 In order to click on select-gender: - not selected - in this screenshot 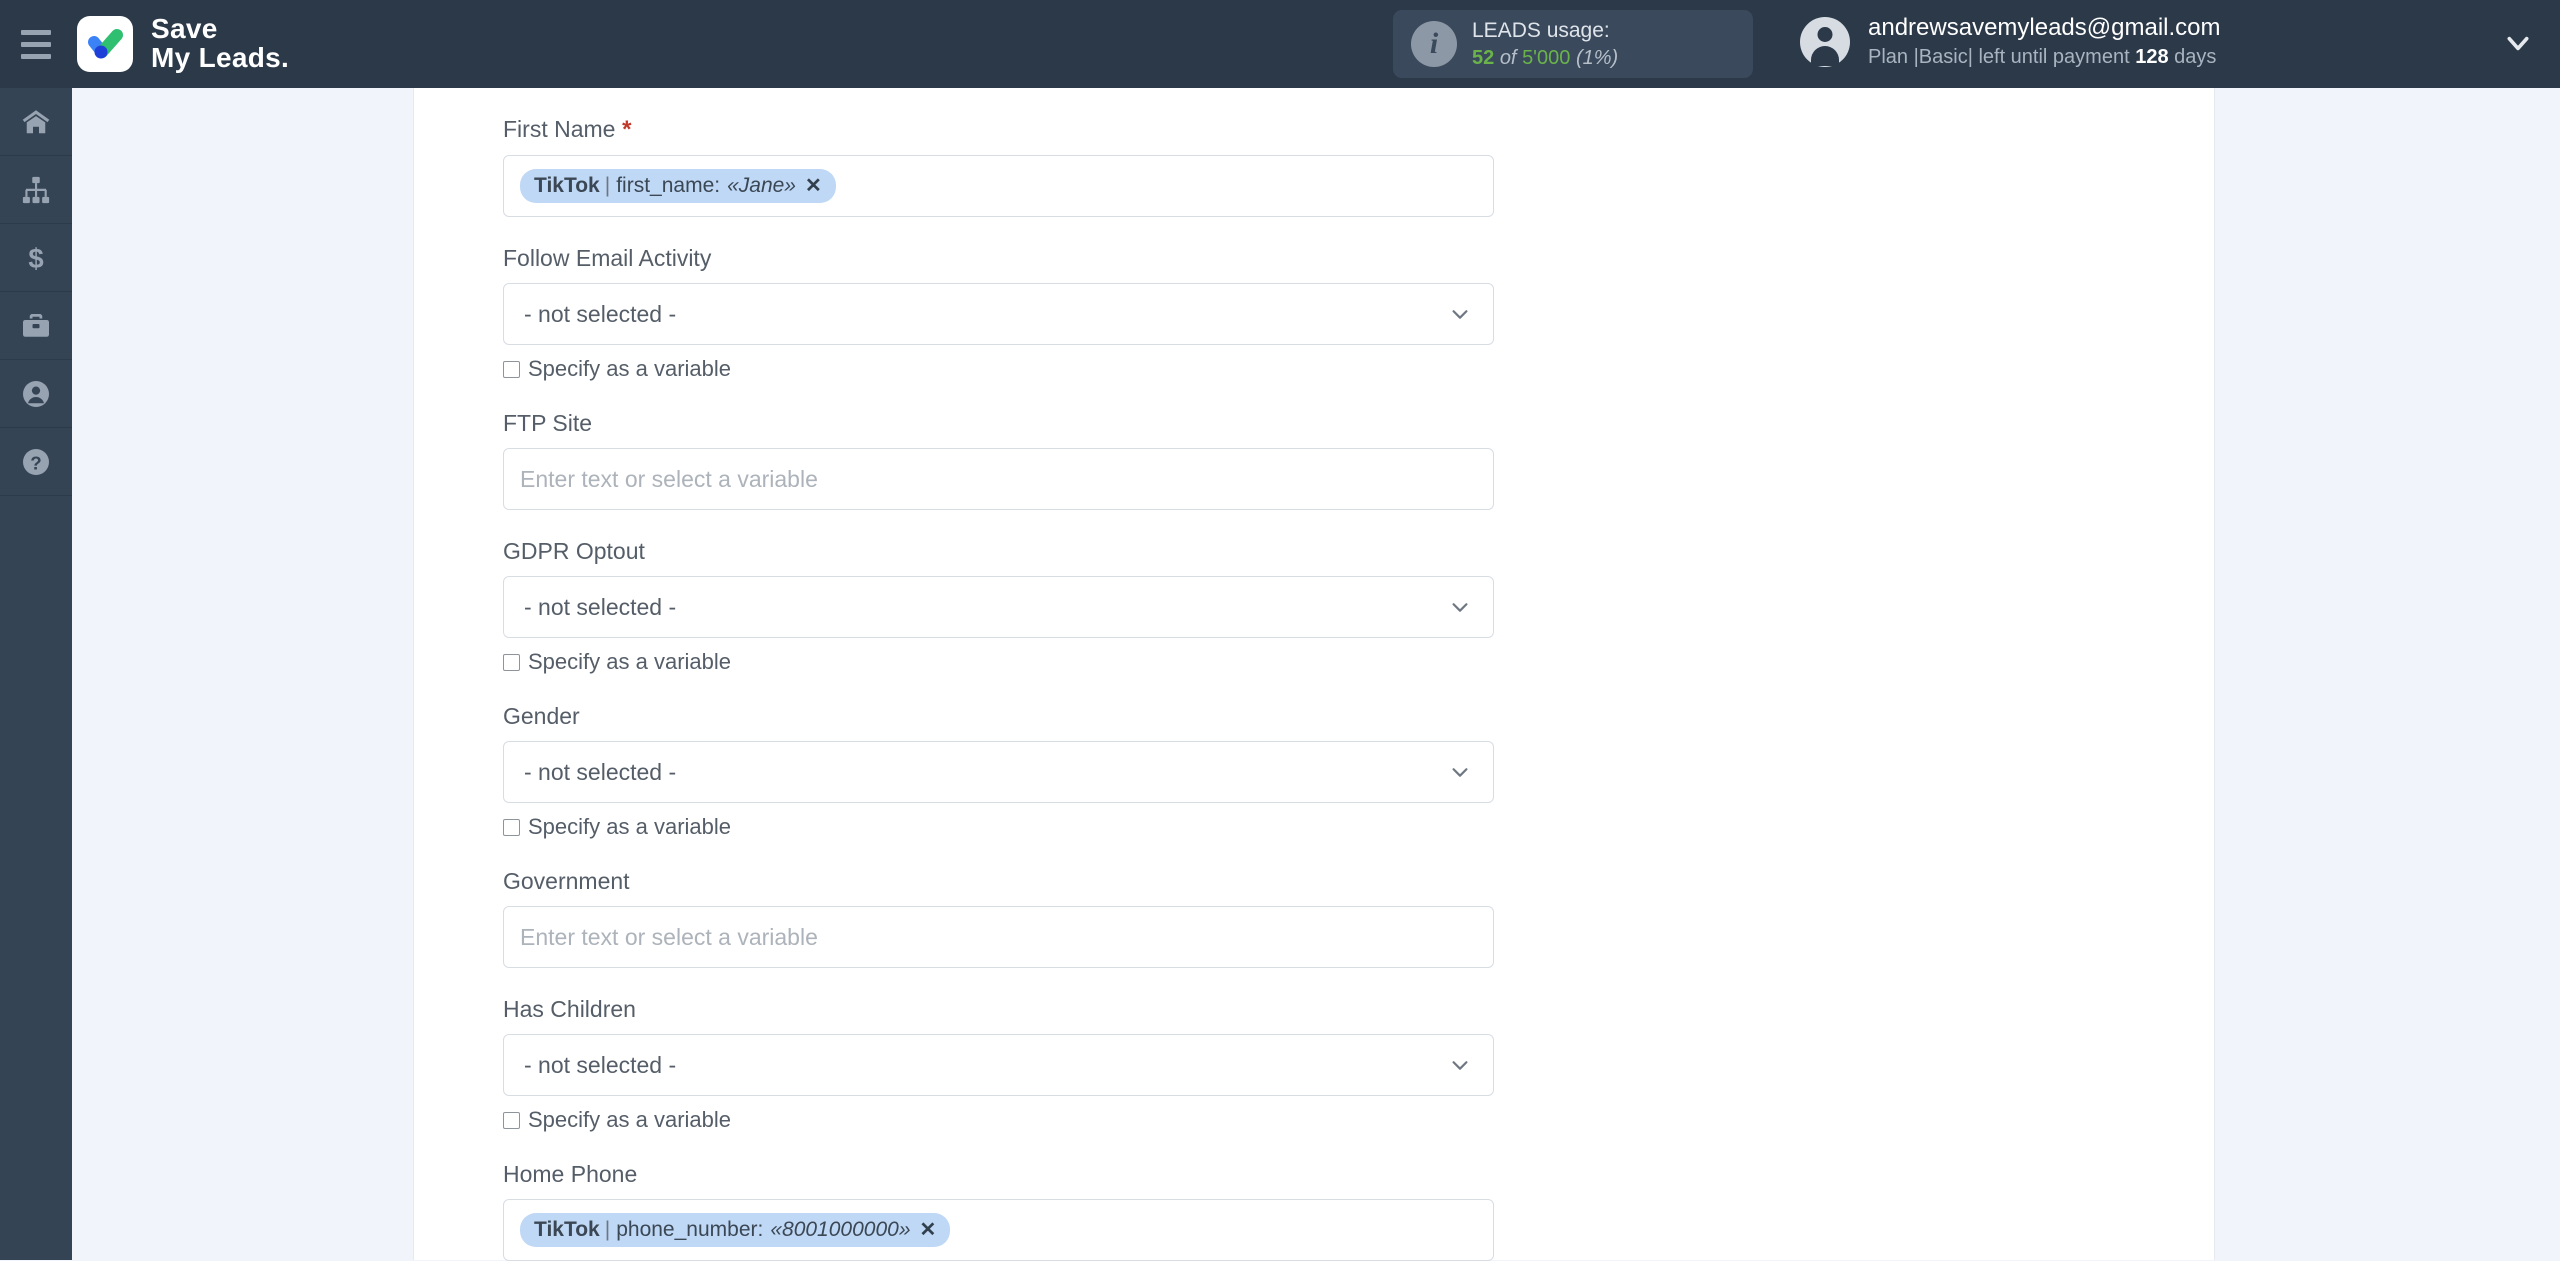, I will do `click(998, 772)`.